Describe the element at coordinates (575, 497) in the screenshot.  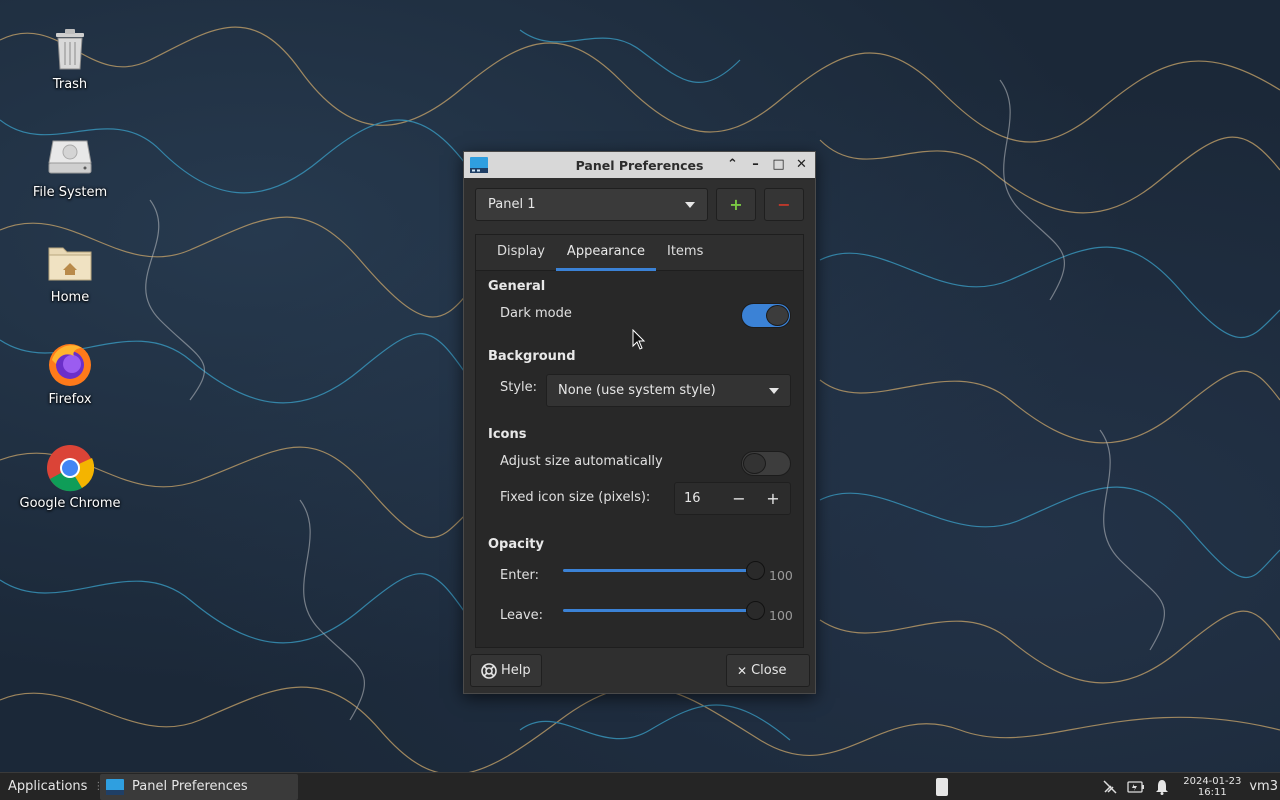
I see `fixed-icon-size-label: Fixed icon size (pixels):` at that location.